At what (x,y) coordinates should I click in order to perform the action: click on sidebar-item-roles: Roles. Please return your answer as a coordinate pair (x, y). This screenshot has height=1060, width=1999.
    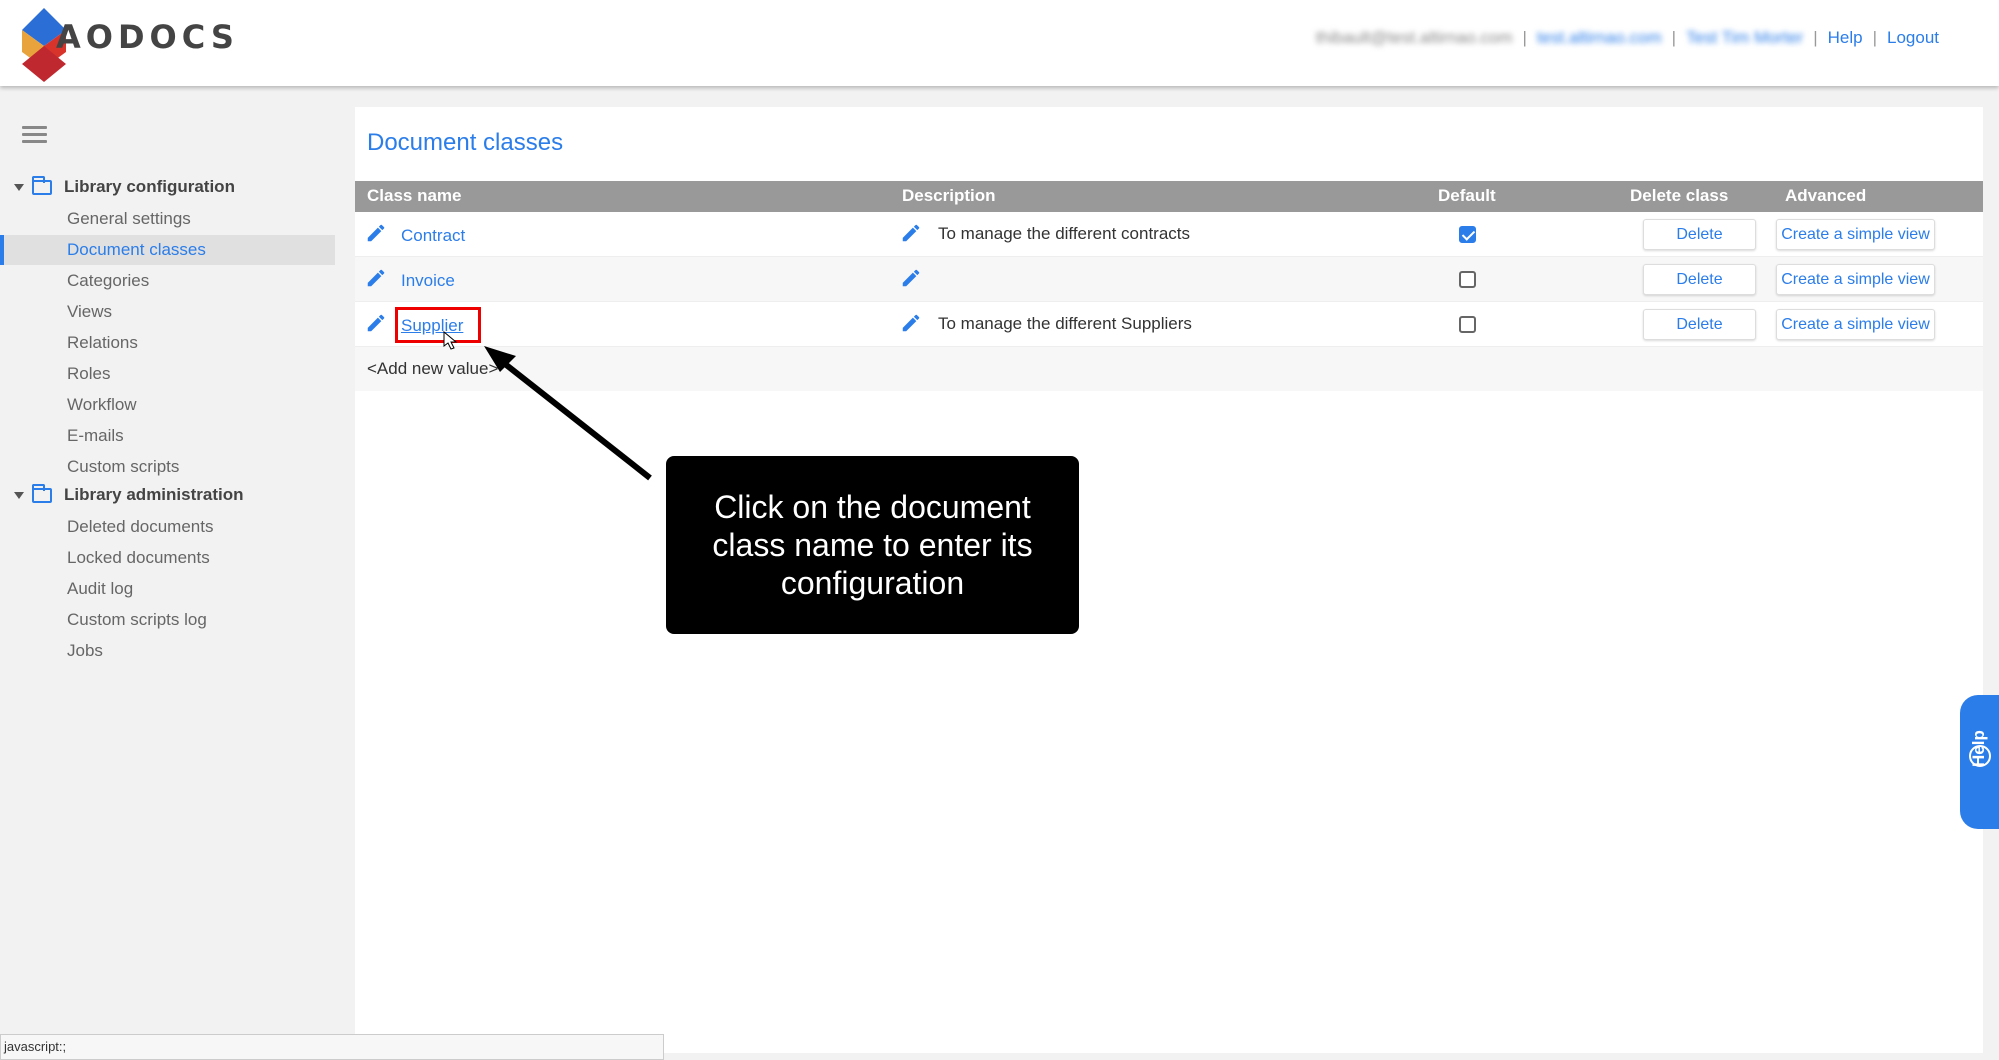
    Looking at the image, I should click on (167, 374).